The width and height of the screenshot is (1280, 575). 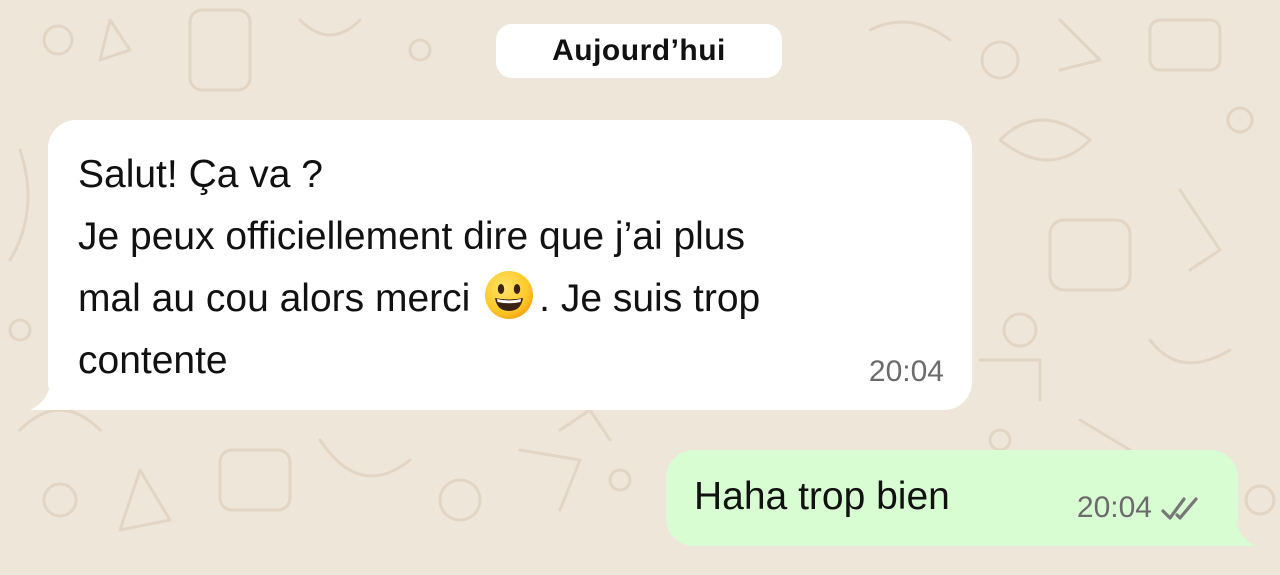 I want to click on date-separator: Aujourd’hui, so click(x=639, y=51).